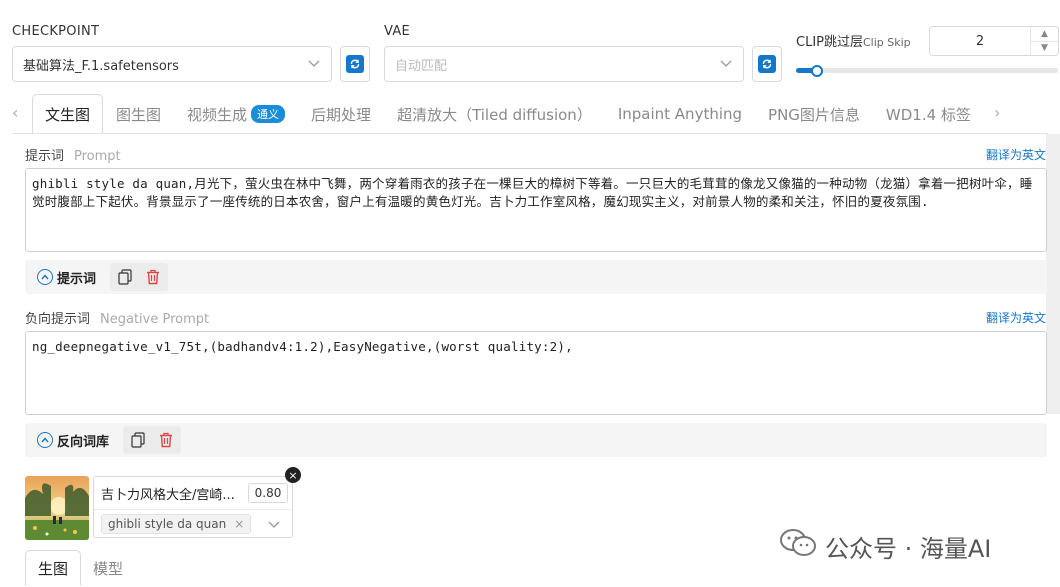 Image resolution: width=1060 pixels, height=587 pixels. Describe the element at coordinates (853, 42) in the screenshot. I see `clip-skip-label: CLIP跳过层Clip Skip` at that location.